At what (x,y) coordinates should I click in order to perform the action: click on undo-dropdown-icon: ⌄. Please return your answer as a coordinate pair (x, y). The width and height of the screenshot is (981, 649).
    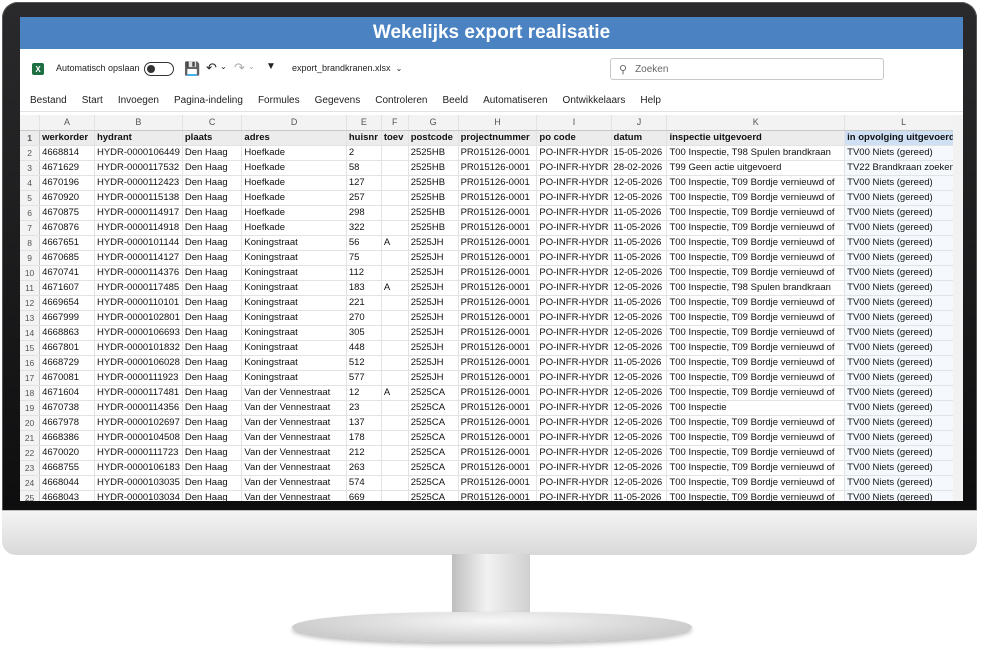
    Looking at the image, I should click on (223, 66).